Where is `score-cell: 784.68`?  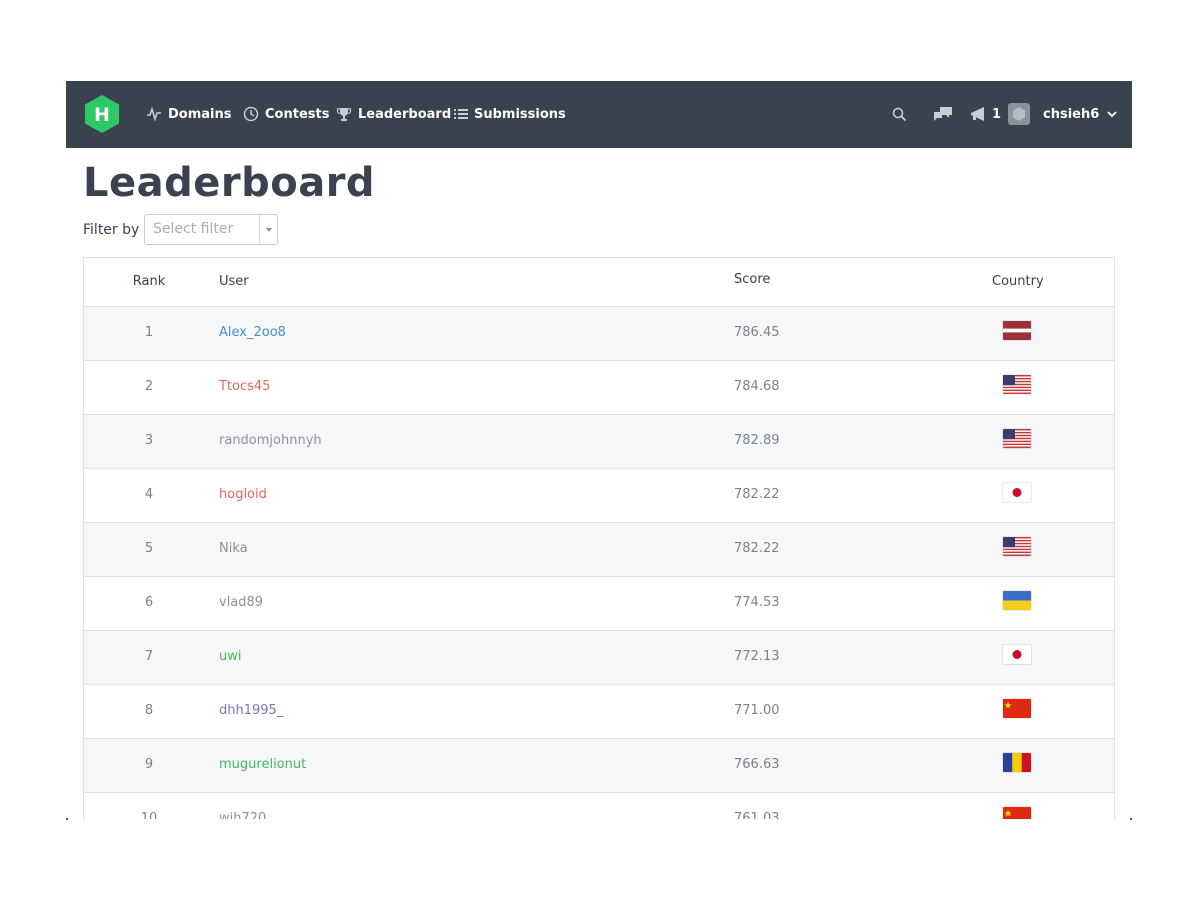
score-cell: 784.68 is located at coordinates (757, 386).